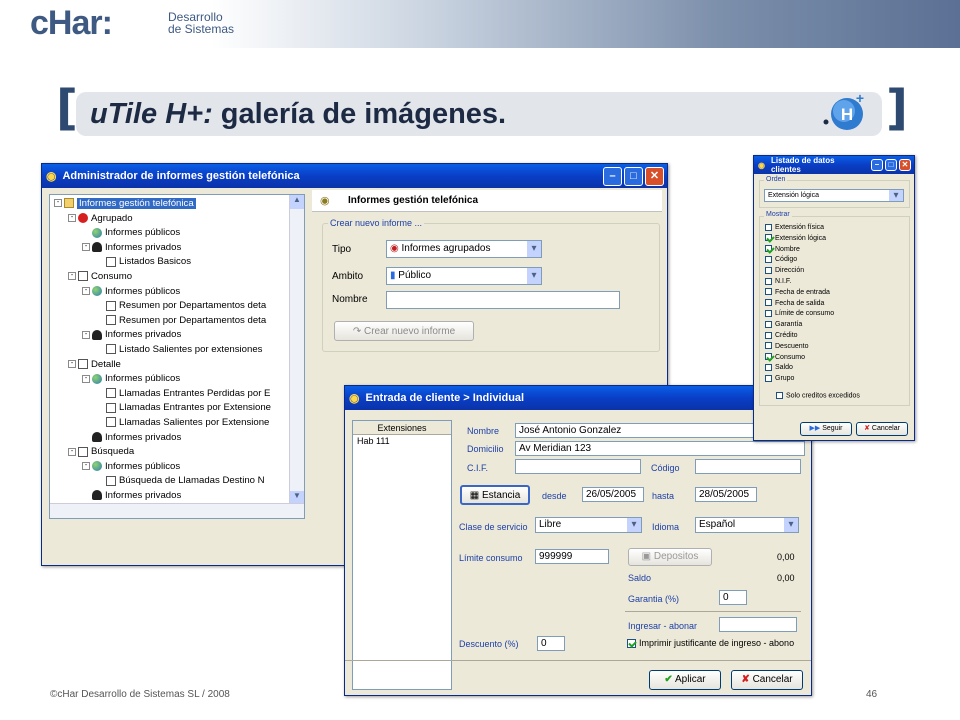 Image resolution: width=960 pixels, height=720 pixels. Describe the element at coordinates (503, 300) in the screenshot. I see `nombre-input` at that location.